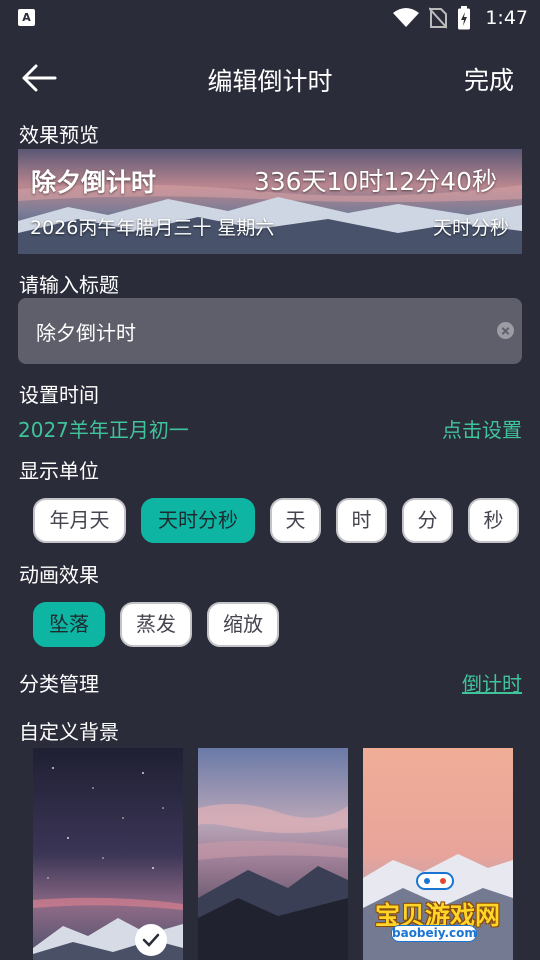  I want to click on header: 编辑倒计时 完成, so click(270, 78).